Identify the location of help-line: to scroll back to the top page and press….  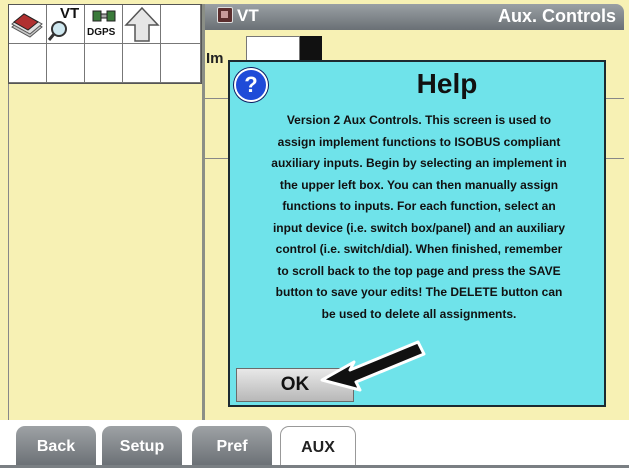
(419, 270).